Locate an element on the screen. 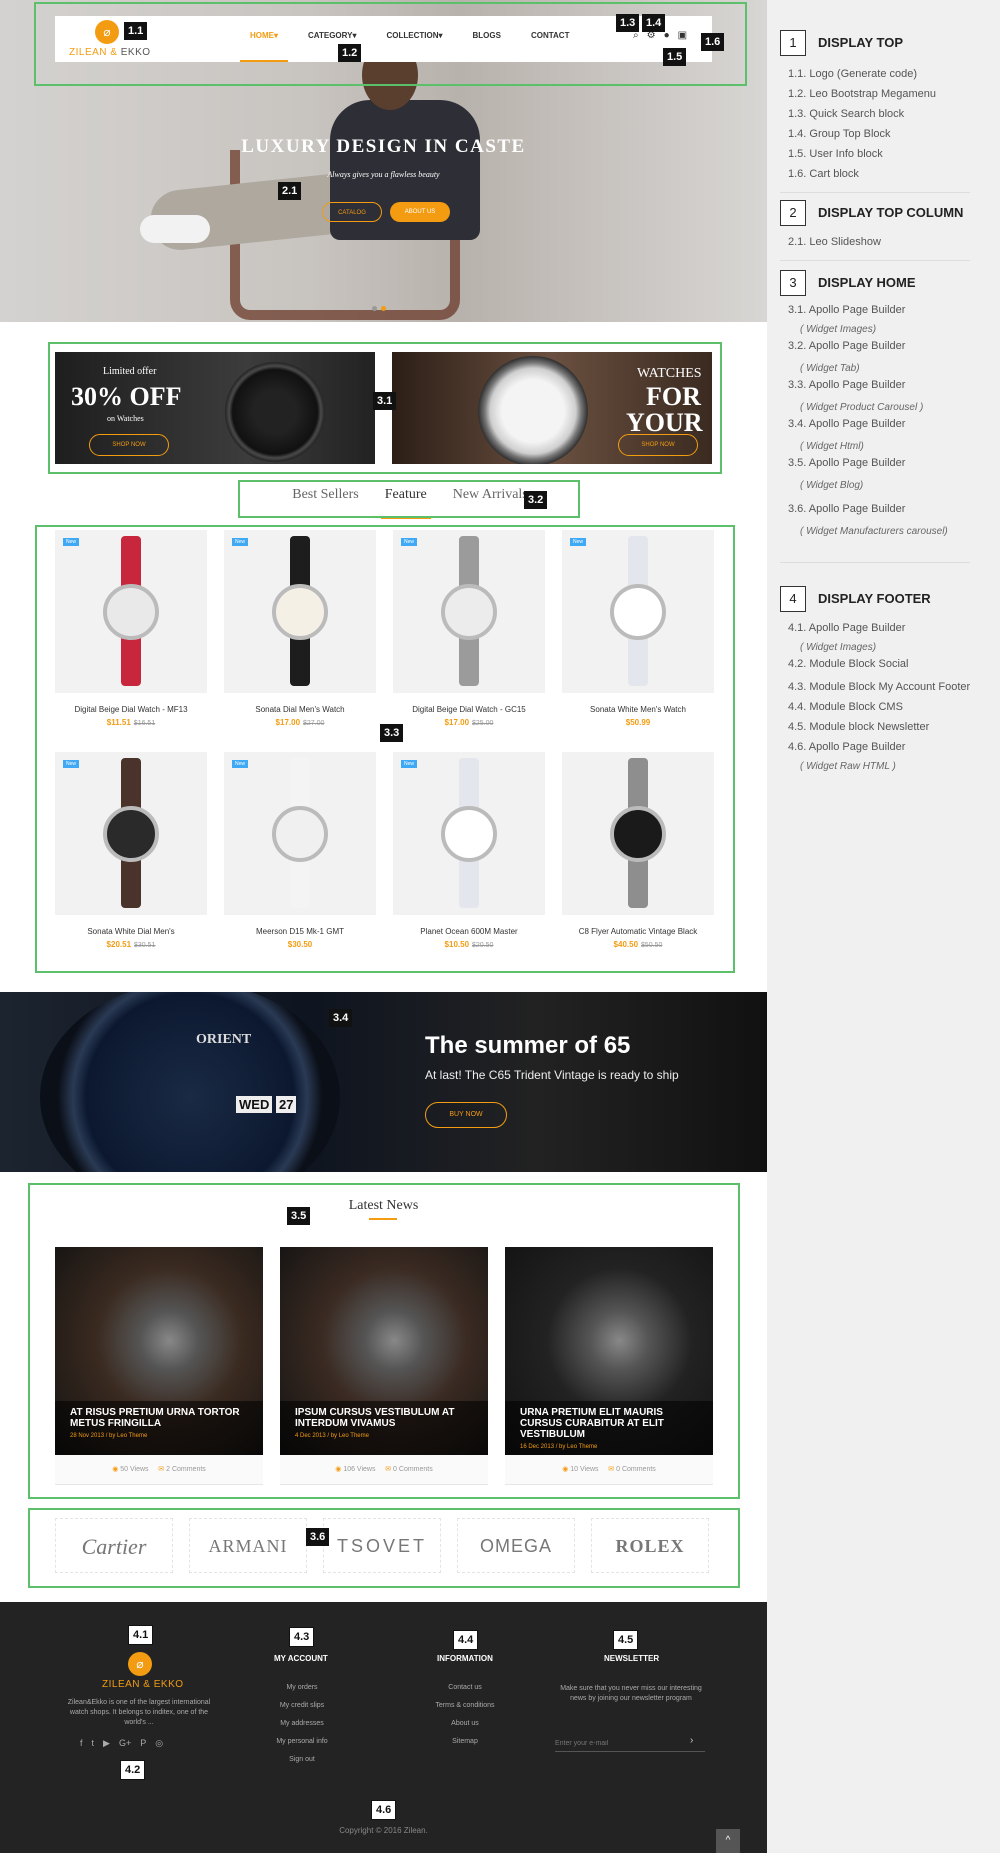 The image size is (1000, 1853). product-name: Meerson D15 Mk-1 GMT is located at coordinates (300, 931).